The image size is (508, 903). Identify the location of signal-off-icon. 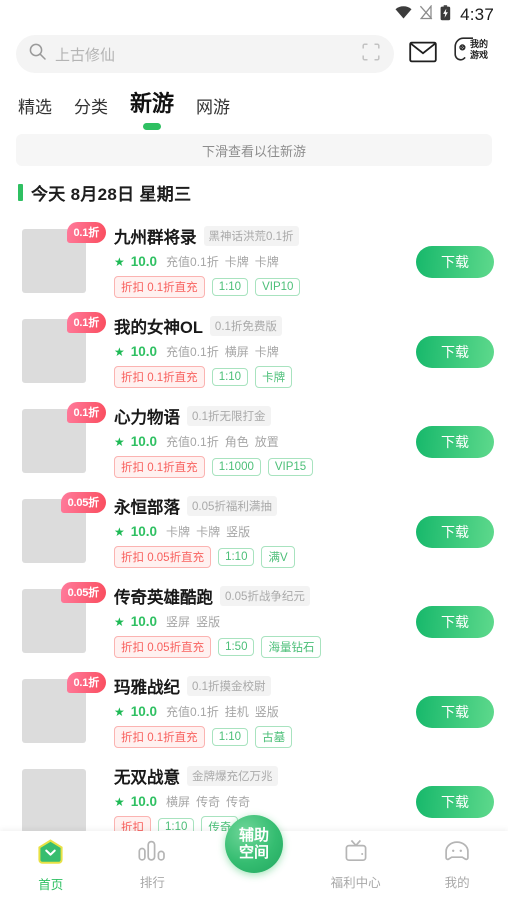
(426, 14).